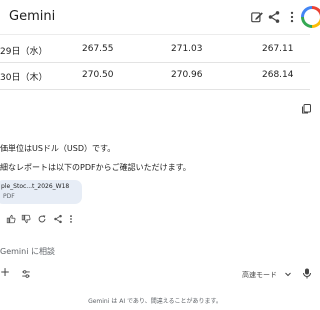 Image resolution: width=320 pixels, height=310 pixels. Describe the element at coordinates (310, 17) in the screenshot. I see `avatar` at that location.